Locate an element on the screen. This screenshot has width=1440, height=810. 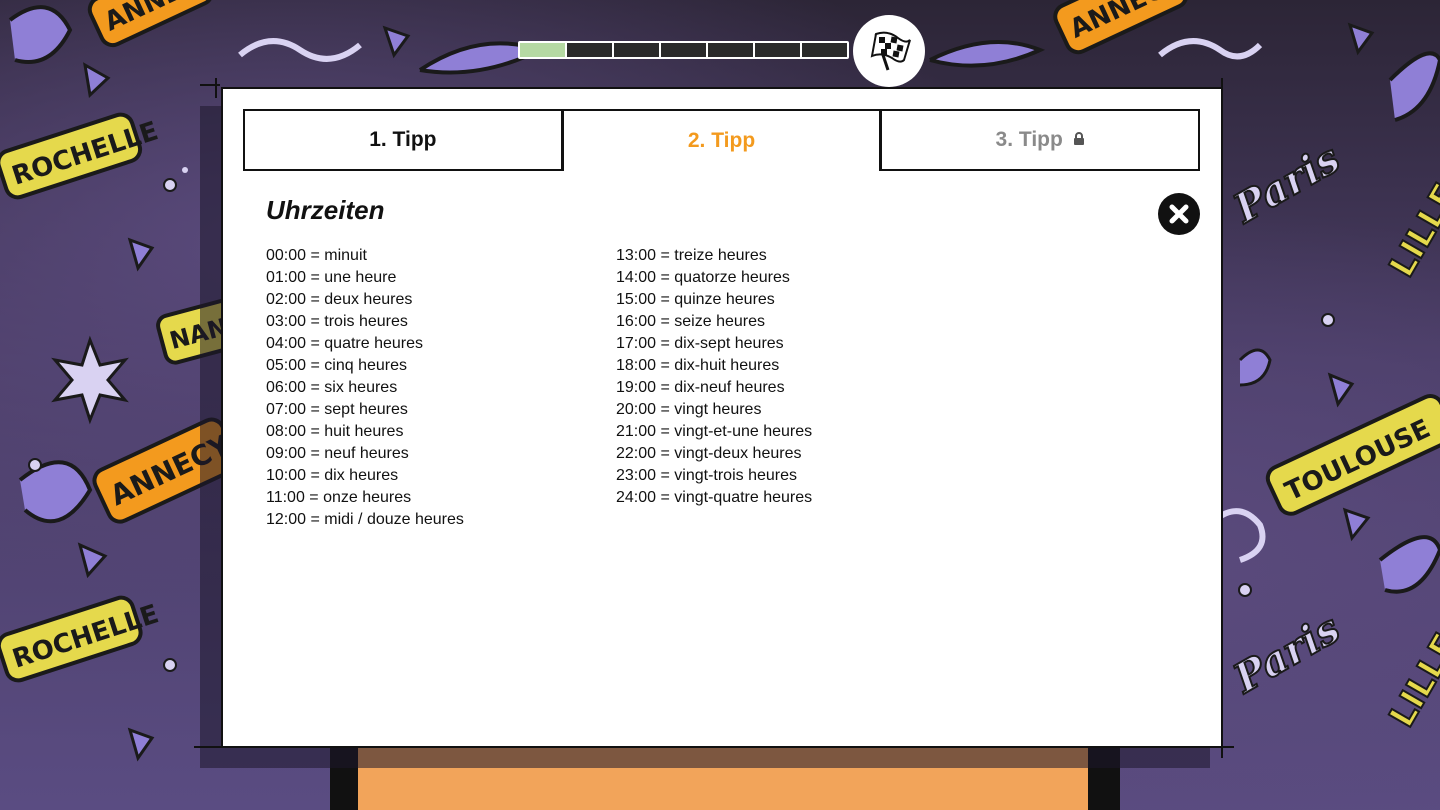
tab-hint-1: 1. Tipp is located at coordinates (403, 140).